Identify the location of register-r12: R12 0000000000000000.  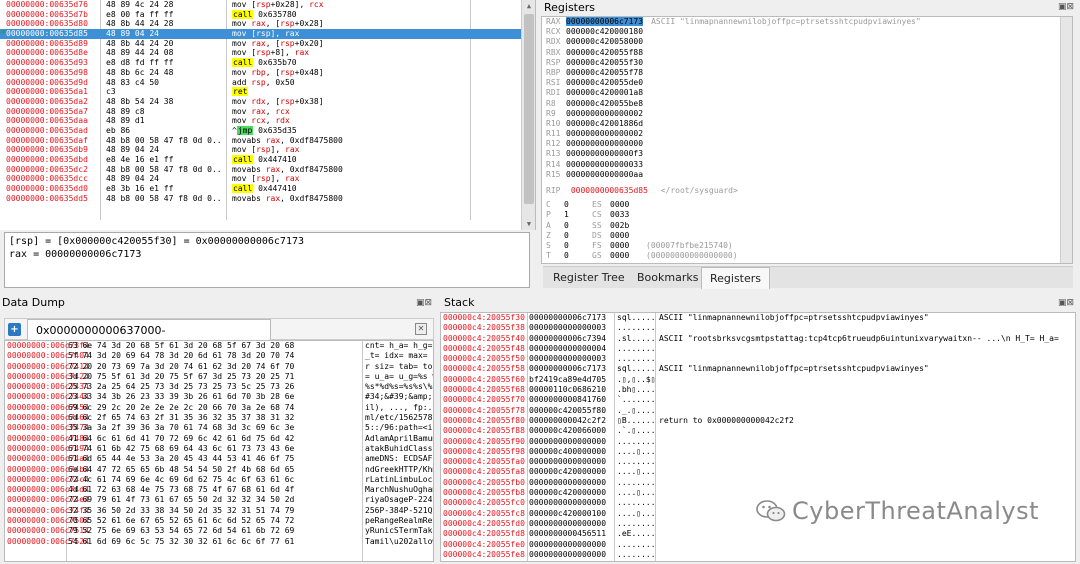
(809, 144).